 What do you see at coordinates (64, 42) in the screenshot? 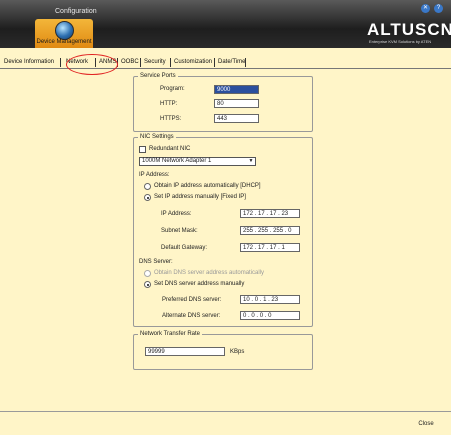
I see `device-management-label: Device Management` at bounding box center [64, 42].